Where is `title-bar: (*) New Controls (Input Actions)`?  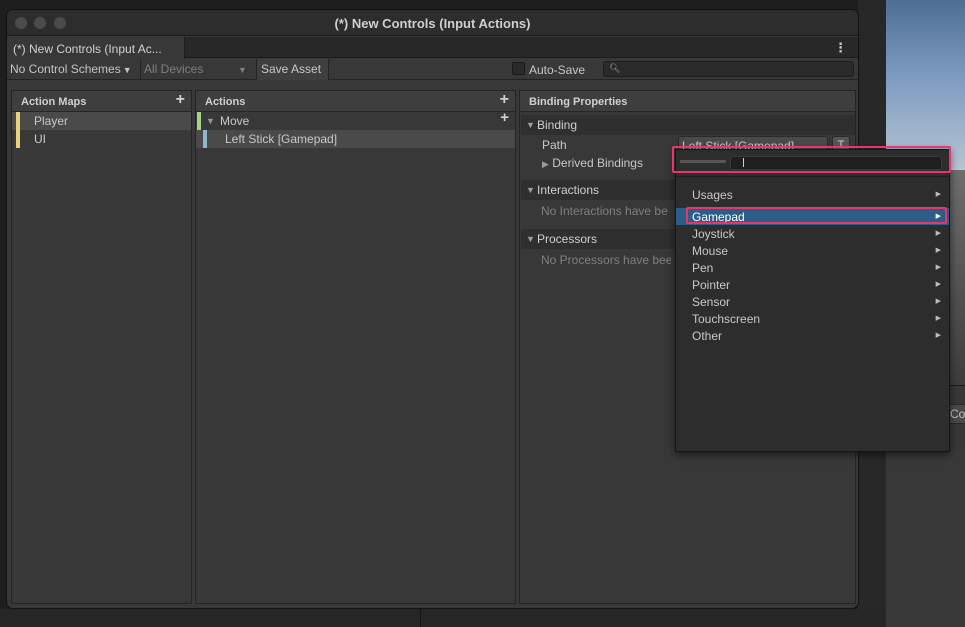
title-bar: (*) New Controls (Input Actions) is located at coordinates (432, 23).